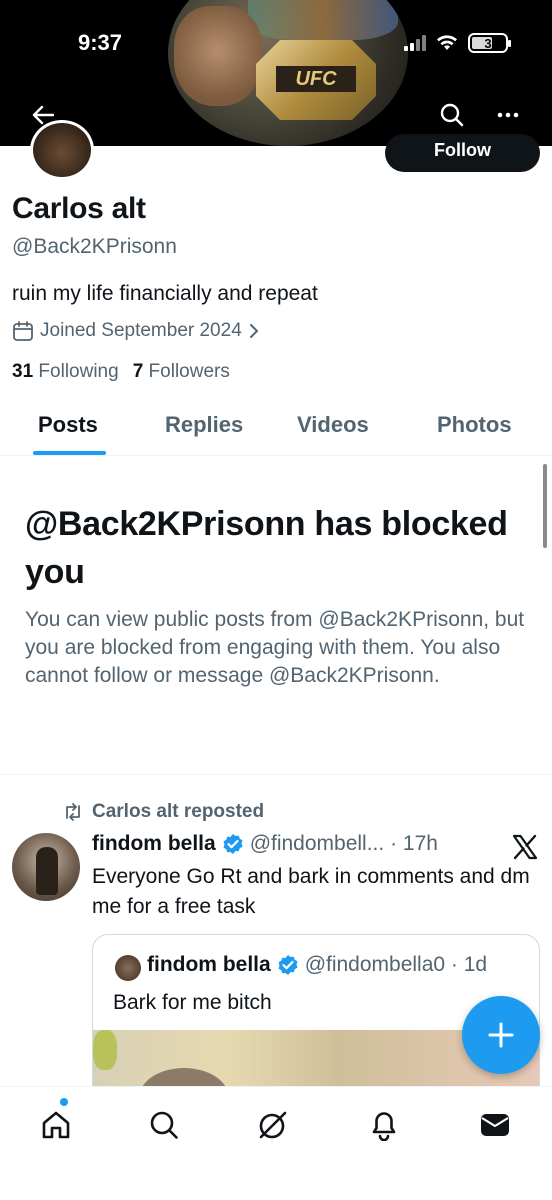 The image size is (552, 1200). I want to click on following-count: 31, so click(23, 371).